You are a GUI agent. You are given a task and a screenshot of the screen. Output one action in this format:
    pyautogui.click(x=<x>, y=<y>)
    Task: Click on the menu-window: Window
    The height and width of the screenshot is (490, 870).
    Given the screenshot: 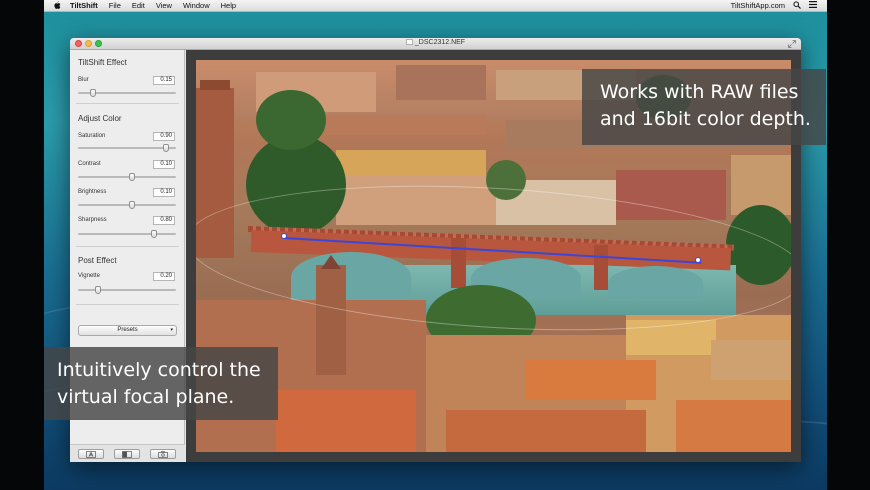 What is the action you would take?
    pyautogui.click(x=196, y=5)
    